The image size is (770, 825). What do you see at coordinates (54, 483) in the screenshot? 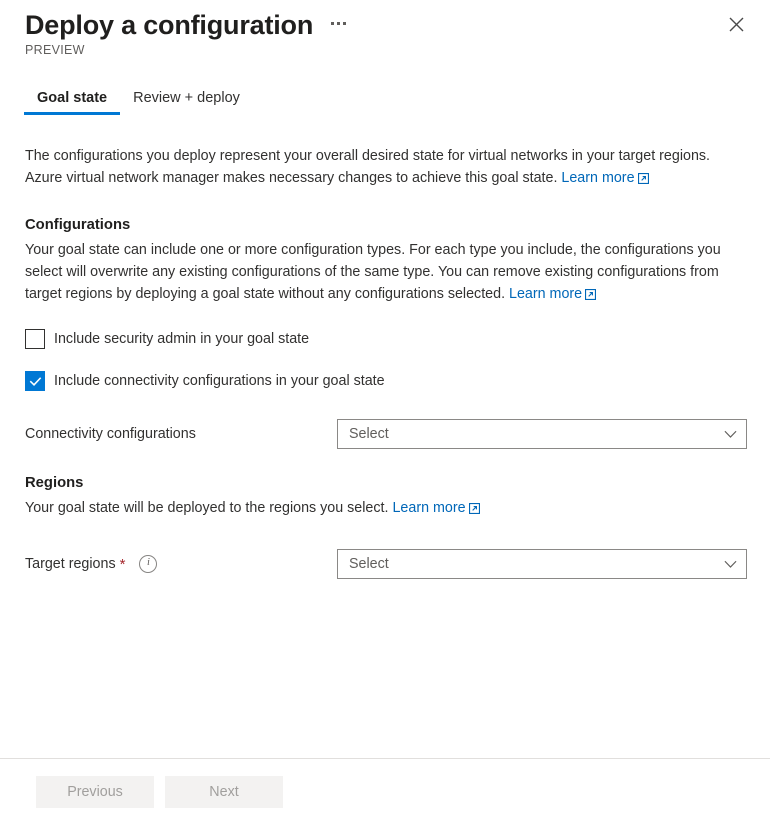
I see `regions-heading: Regions` at bounding box center [54, 483].